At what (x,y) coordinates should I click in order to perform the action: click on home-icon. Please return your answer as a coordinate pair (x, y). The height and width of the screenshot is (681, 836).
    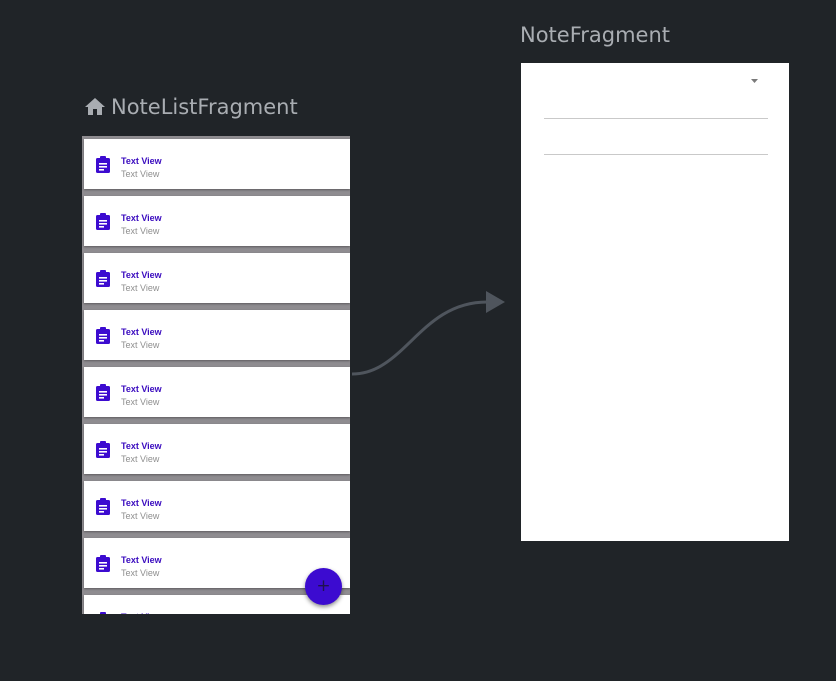
    Looking at the image, I should click on (95, 106).